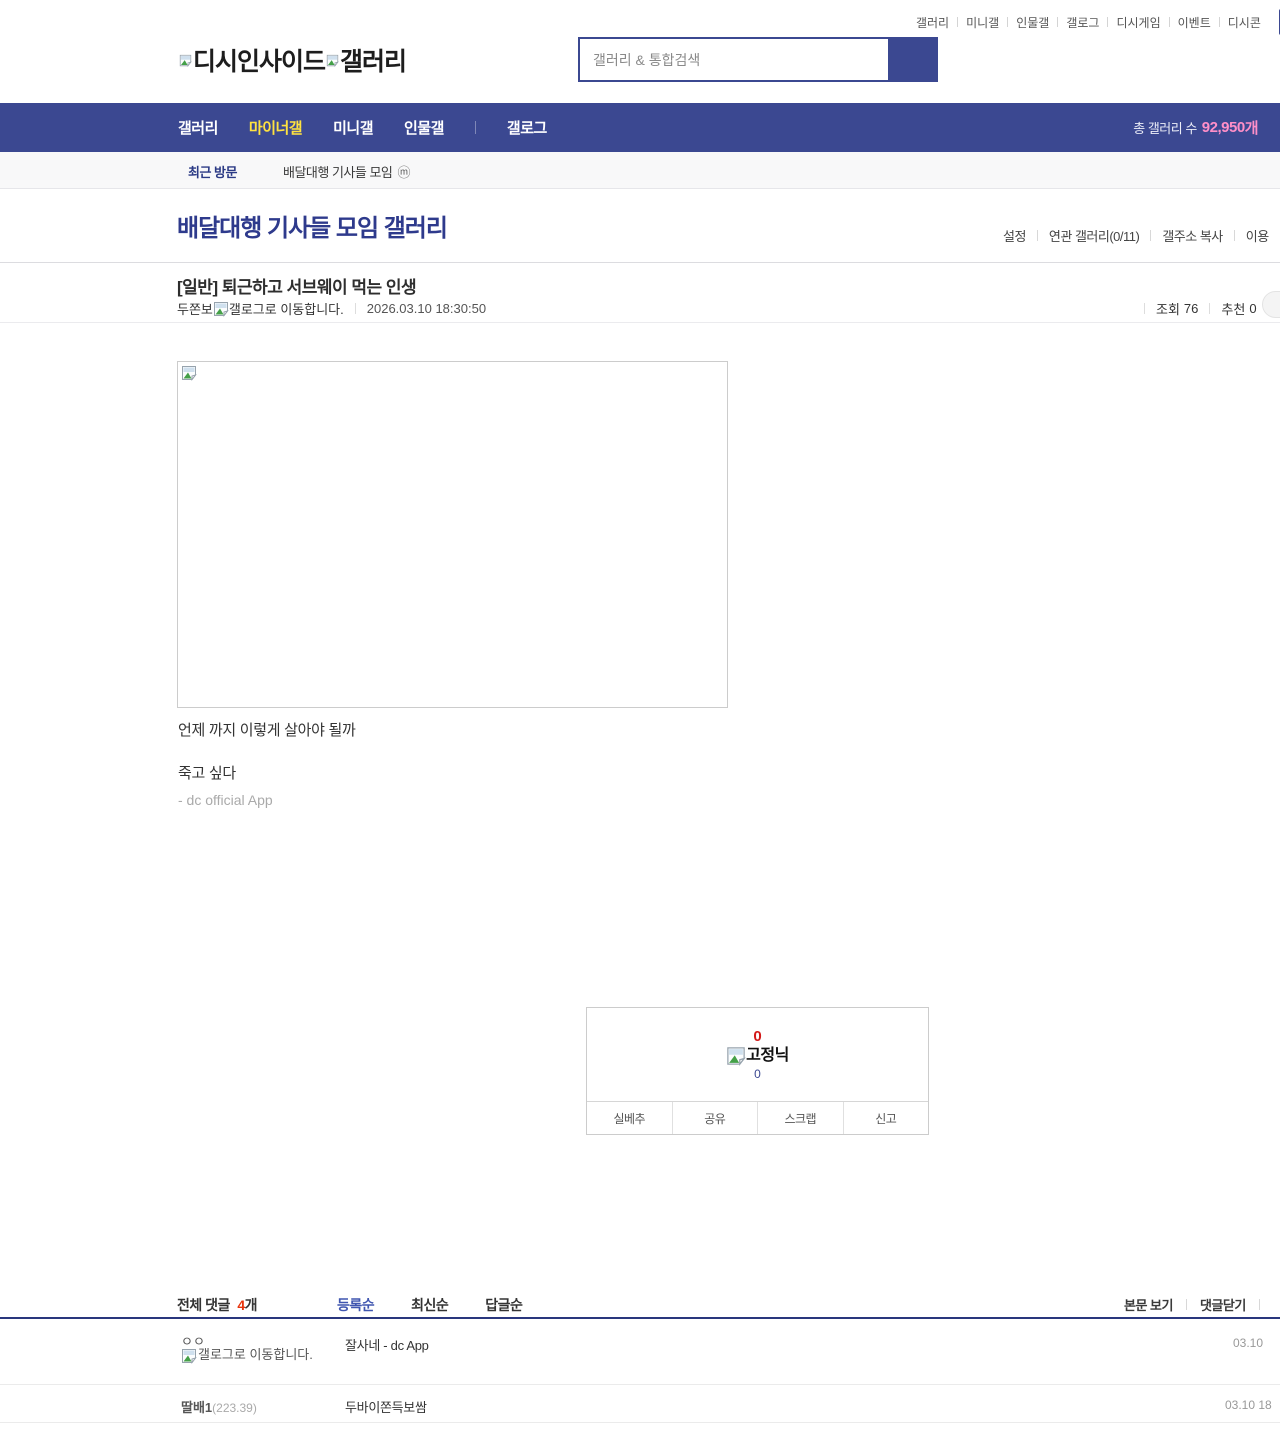 The height and width of the screenshot is (1429, 1280). What do you see at coordinates (1020, 235) in the screenshot?
I see `gallery-settings-link: 설정` at bounding box center [1020, 235].